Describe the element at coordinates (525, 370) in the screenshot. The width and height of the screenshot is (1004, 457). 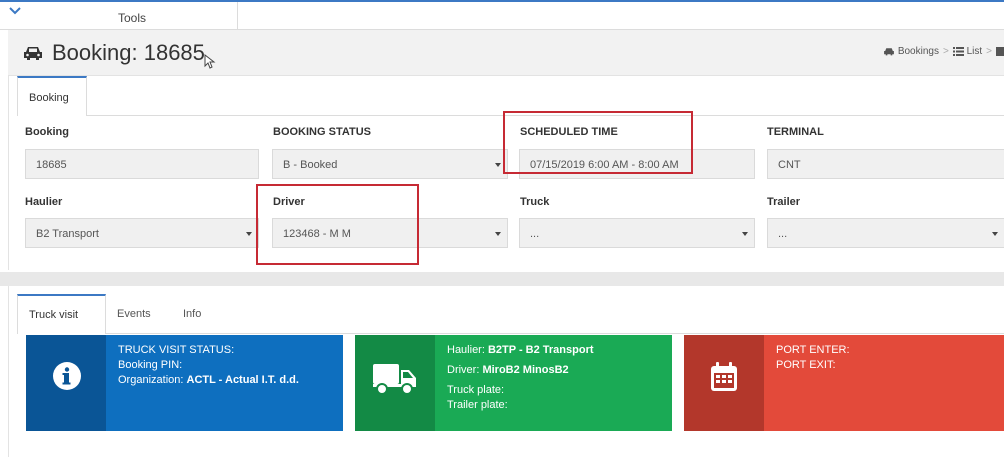
I see `card-driver-value: MiroB2 MinosB2` at that location.